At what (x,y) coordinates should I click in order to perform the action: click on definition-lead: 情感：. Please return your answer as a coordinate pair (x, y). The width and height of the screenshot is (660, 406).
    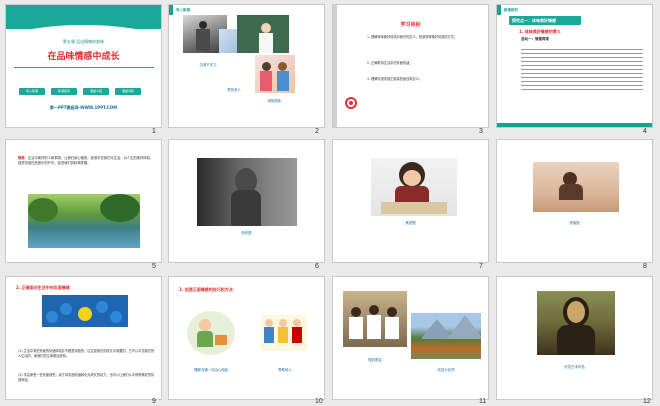
    Looking at the image, I should click on (23, 158).